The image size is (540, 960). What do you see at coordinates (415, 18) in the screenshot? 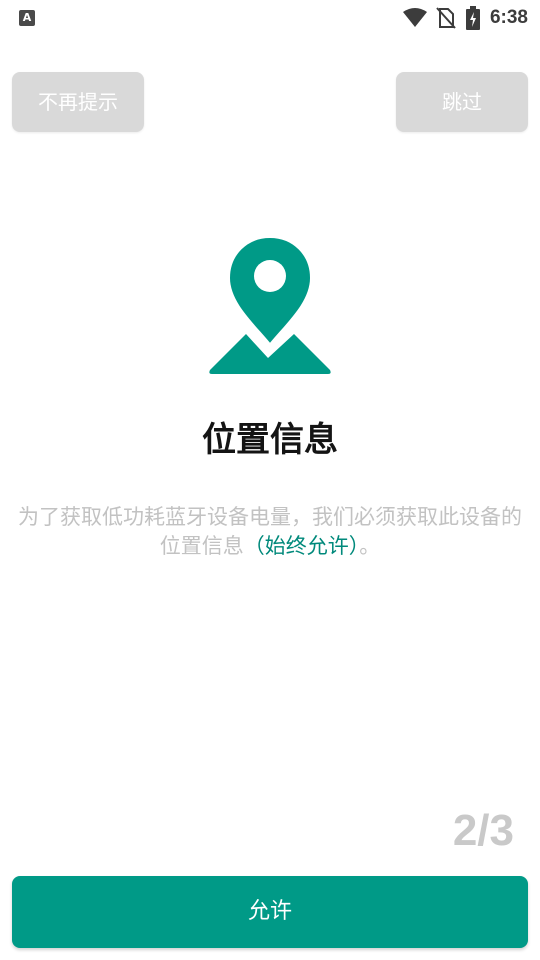
I see `wifi-icon` at bounding box center [415, 18].